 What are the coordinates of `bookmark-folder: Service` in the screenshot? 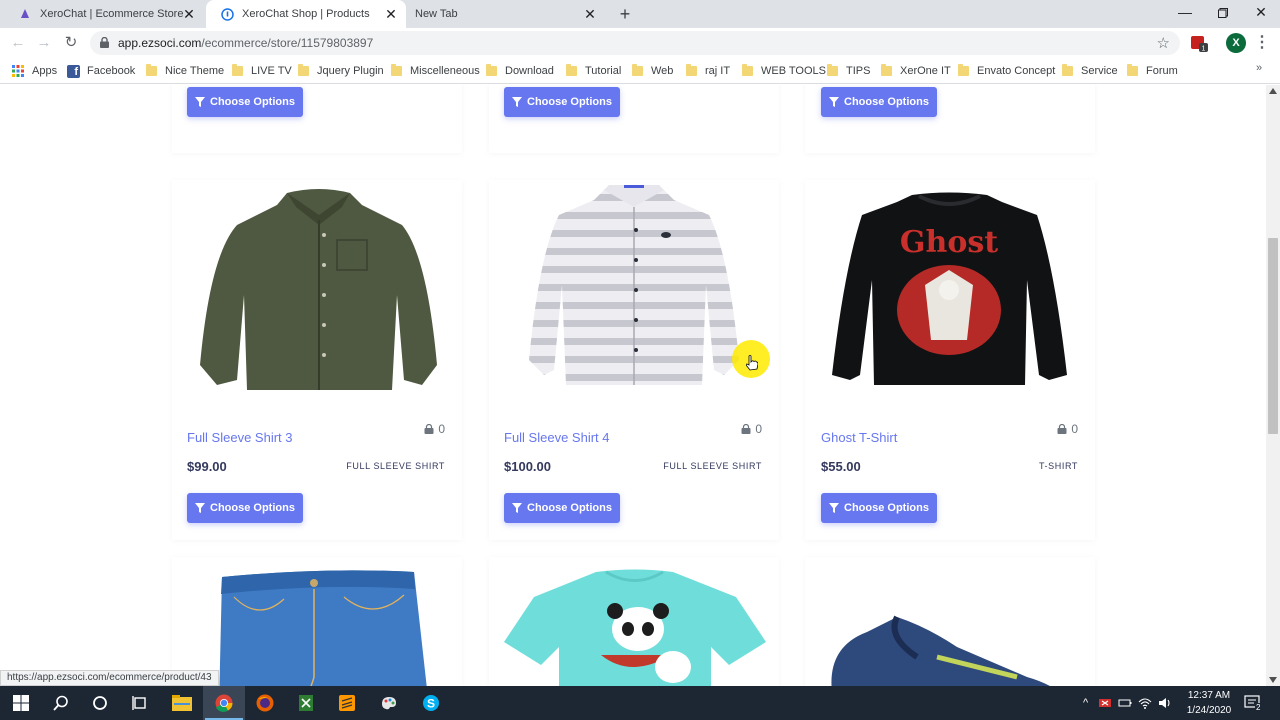 It's located at (1090, 71).